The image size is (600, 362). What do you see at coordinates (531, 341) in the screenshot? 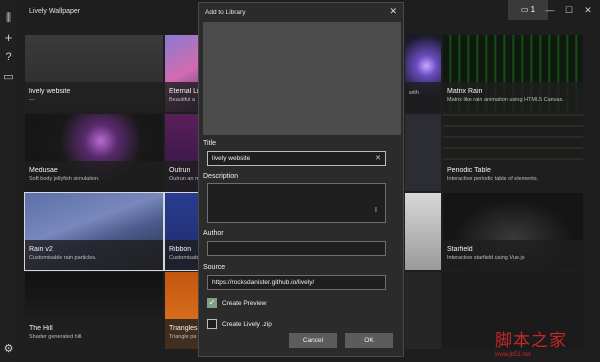
I see `watermark-text: 脚本之家` at bounding box center [531, 341].